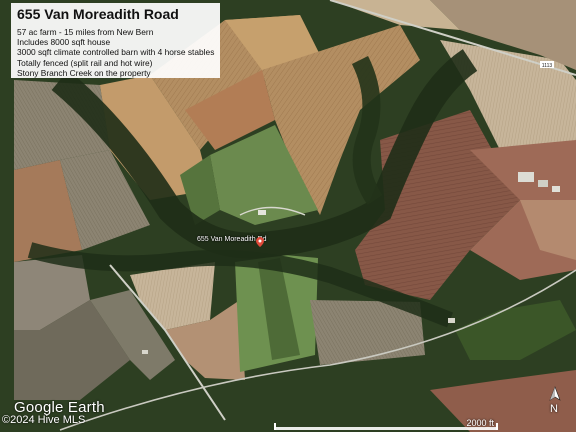 This screenshot has width=576, height=432. I want to click on scale-bar: 2000 ft, so click(386, 422).